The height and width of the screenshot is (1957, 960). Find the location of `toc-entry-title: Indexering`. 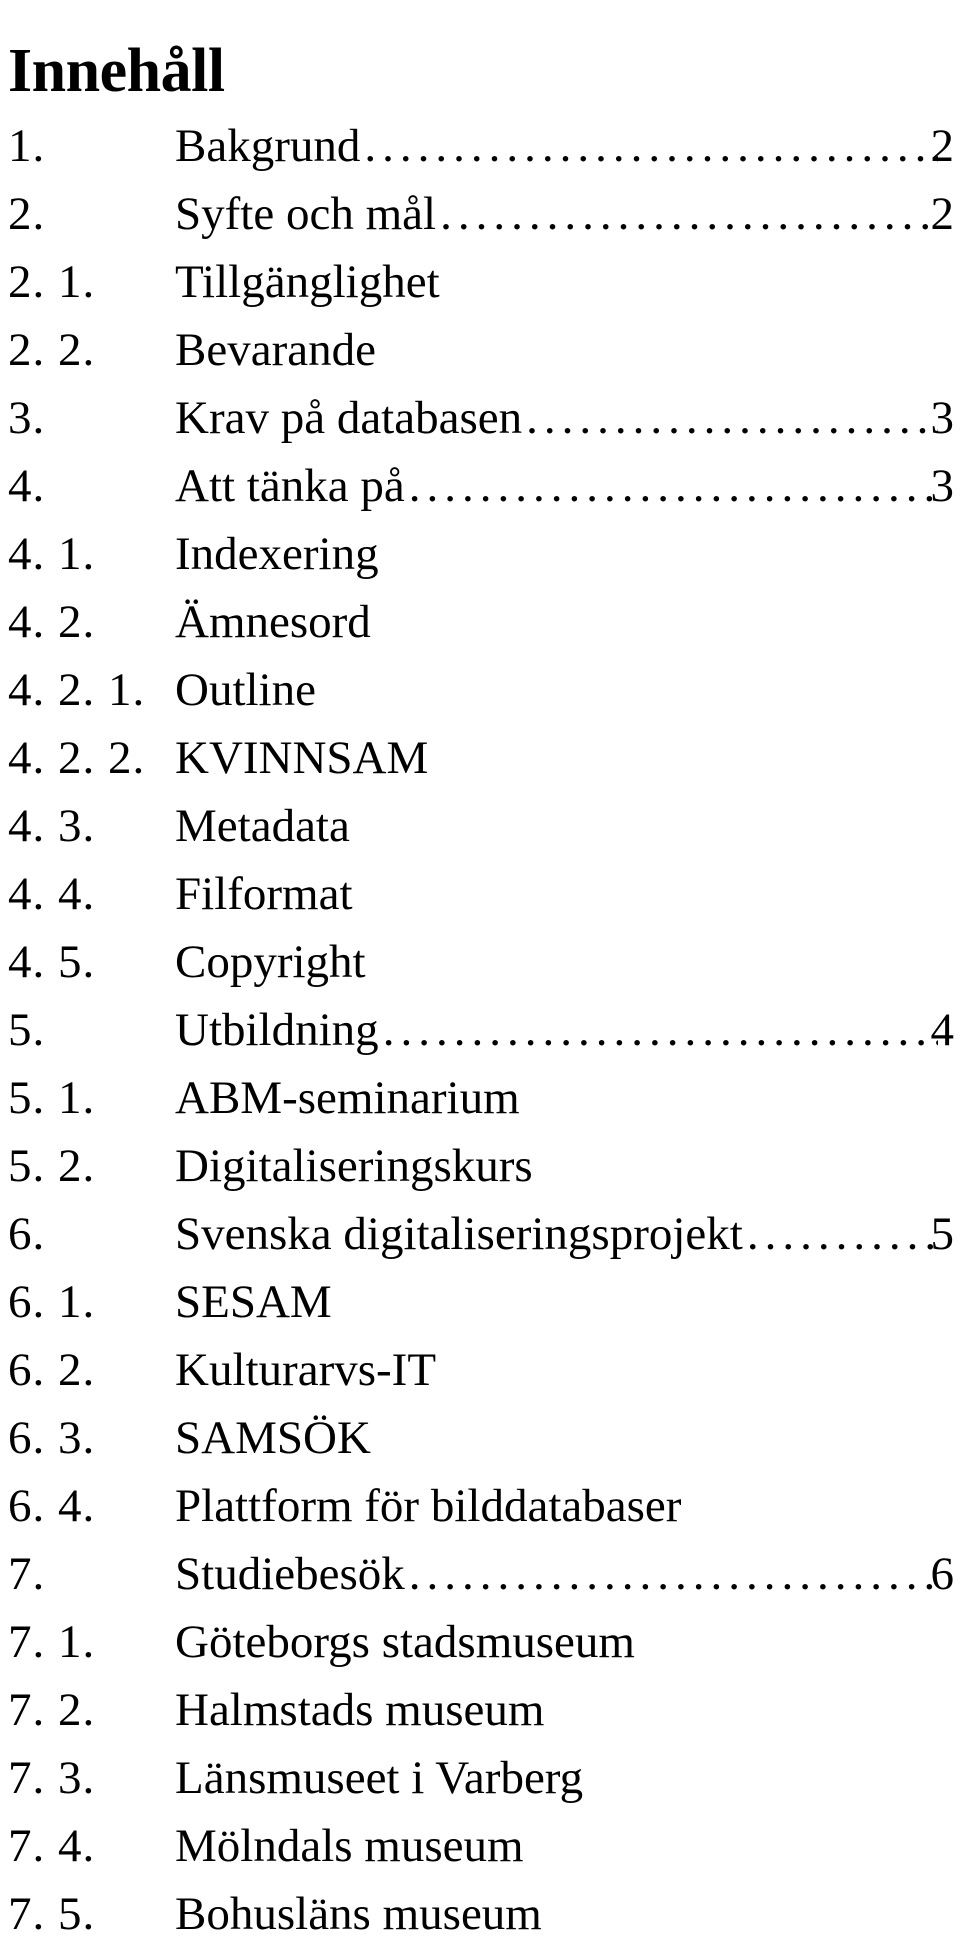

toc-entry-title: Indexering is located at coordinates (277, 554).